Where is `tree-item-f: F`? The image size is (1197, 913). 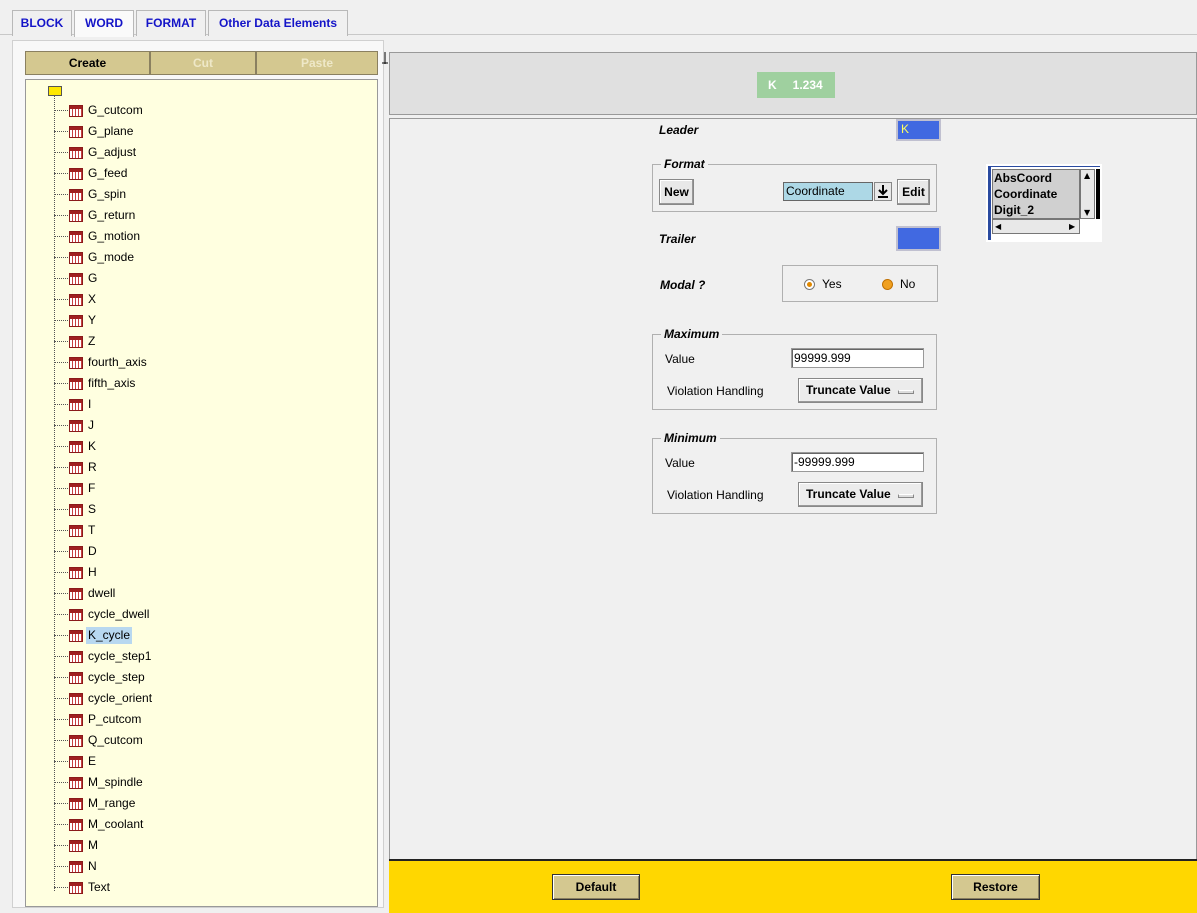 tree-item-f: F is located at coordinates (75, 488).